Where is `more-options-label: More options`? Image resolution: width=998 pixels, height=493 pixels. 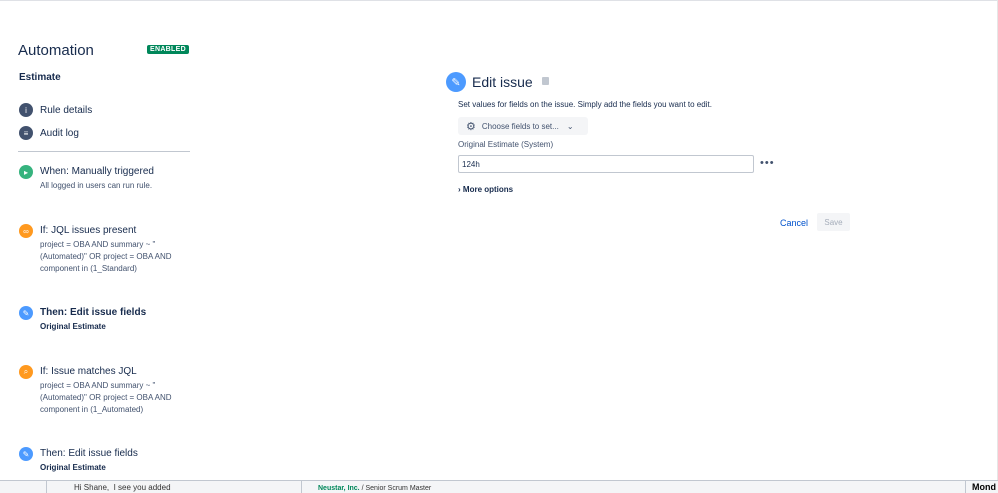 more-options-label: More options is located at coordinates (488, 189).